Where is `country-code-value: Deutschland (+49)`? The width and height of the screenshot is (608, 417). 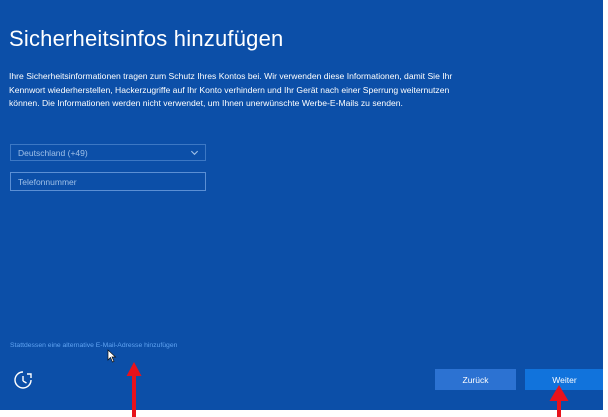 country-code-value: Deutschland (+49) is located at coordinates (53, 153).